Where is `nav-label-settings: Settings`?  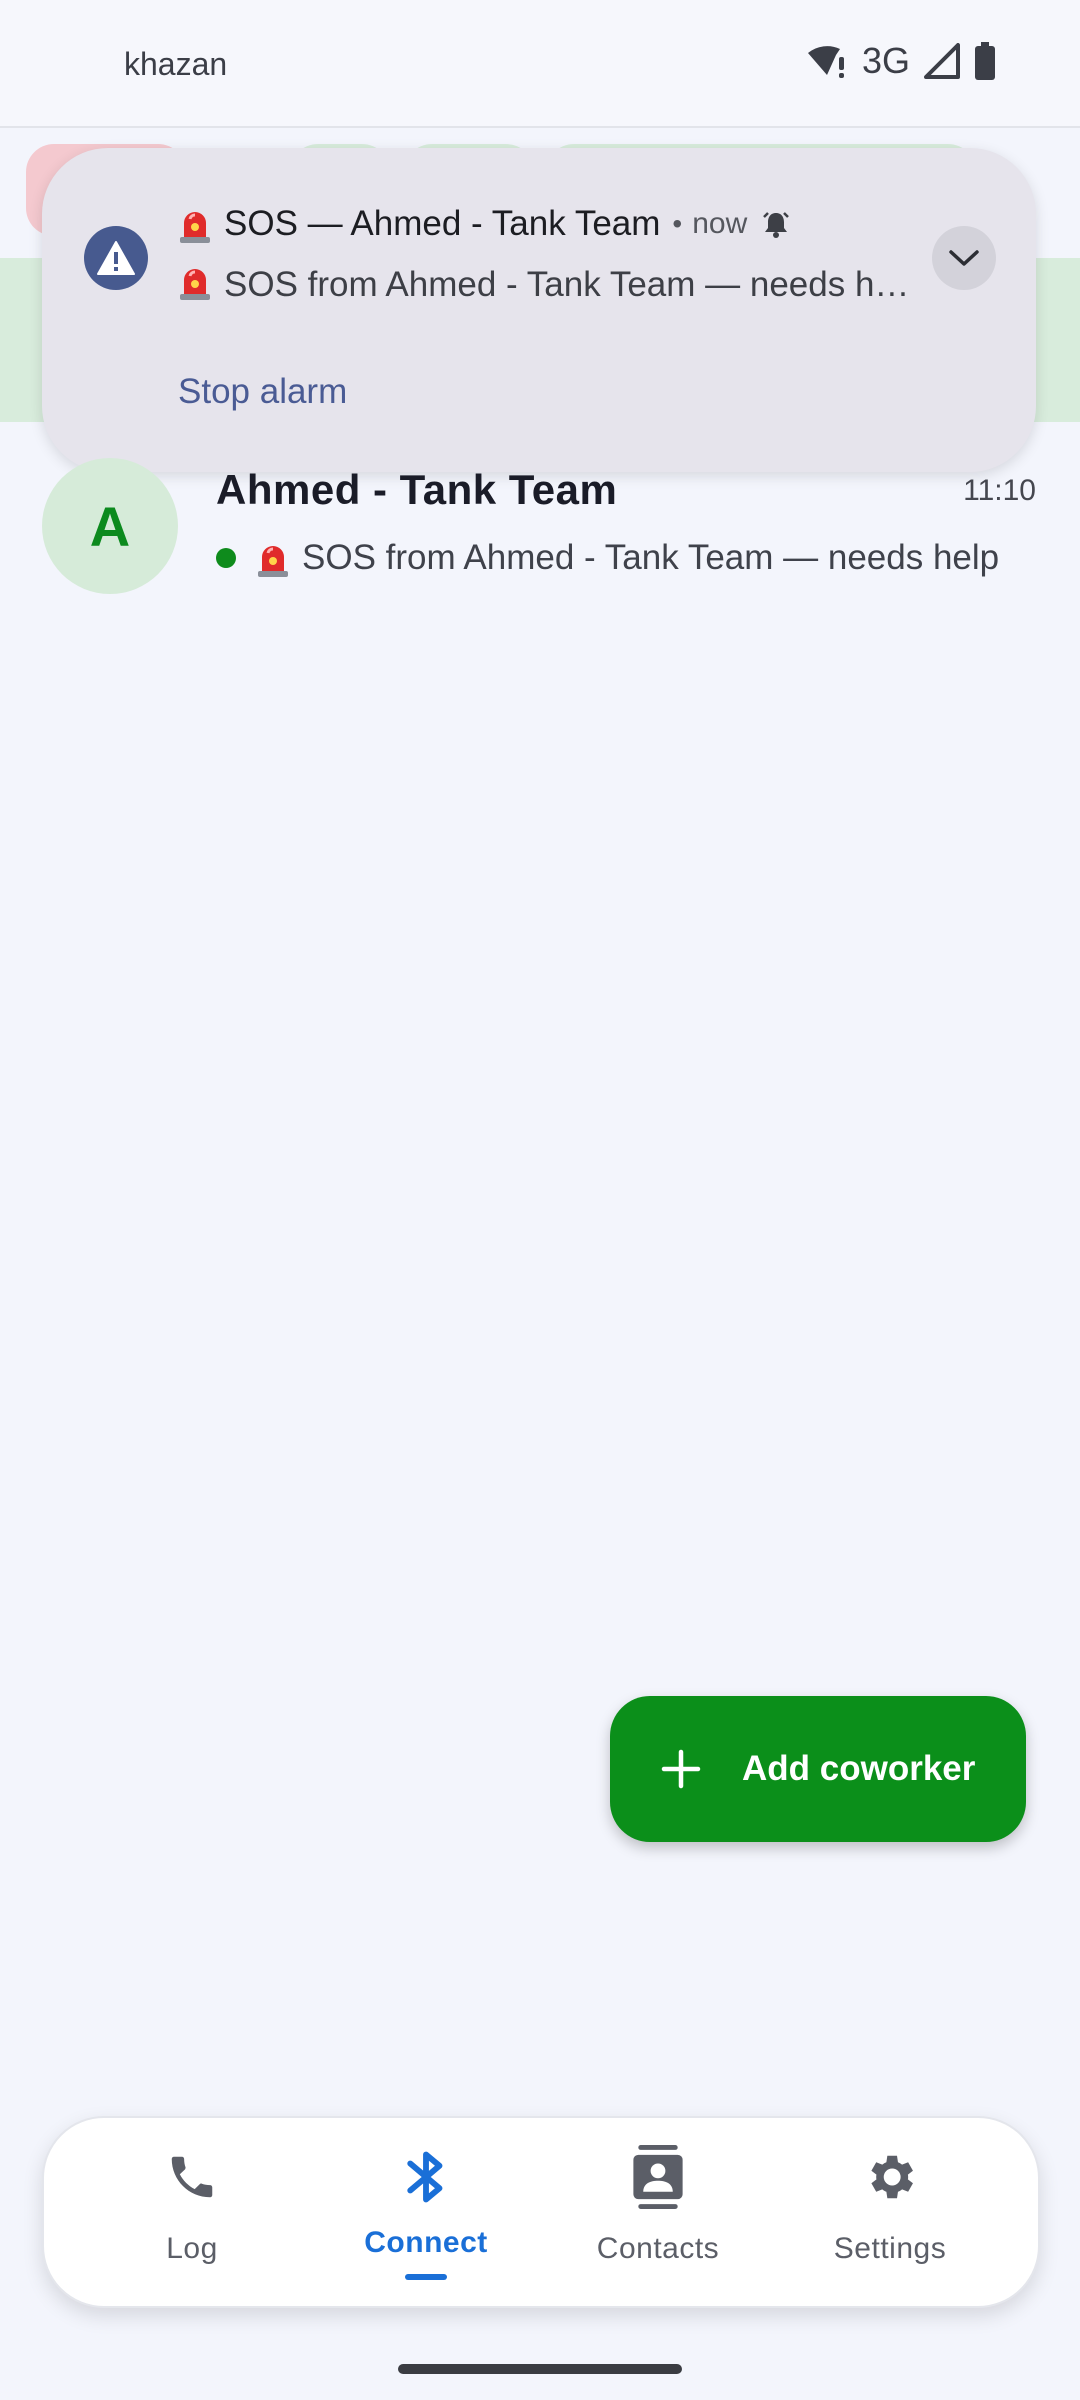
nav-label-settings: Settings is located at coordinates (890, 2248).